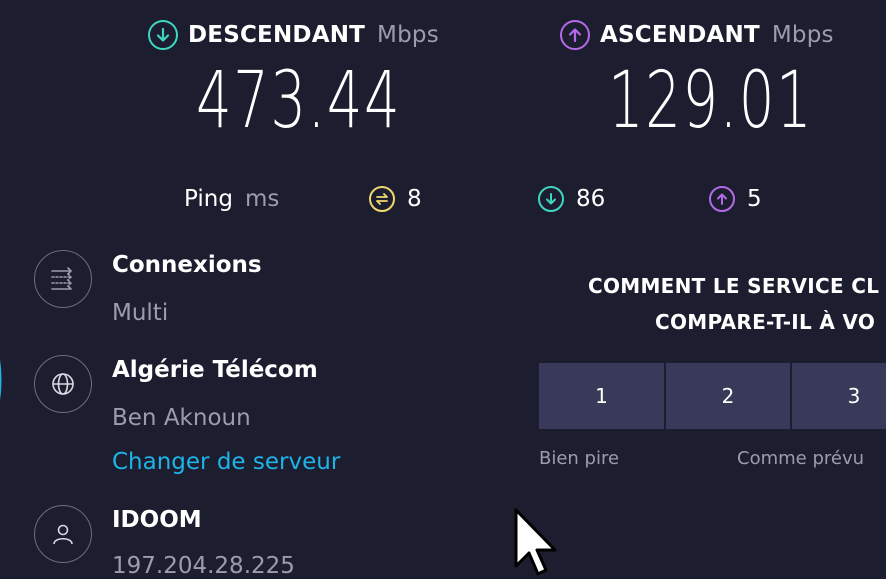 The image size is (886, 579). What do you see at coordinates (203, 566) in the screenshot?
I see `host-ip-address: 197.204.28.225` at bounding box center [203, 566].